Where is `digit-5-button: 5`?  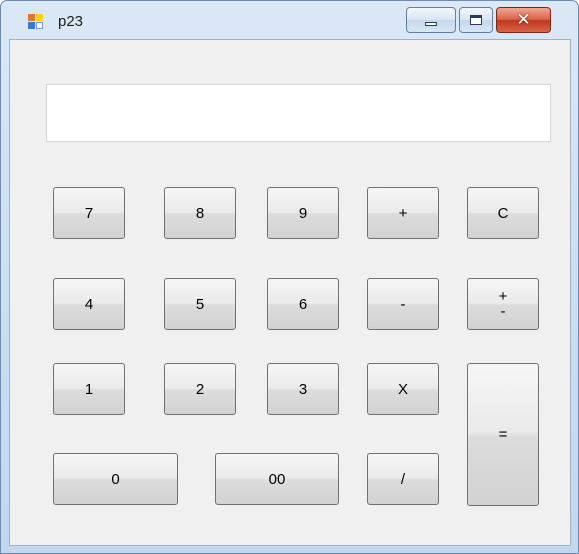
digit-5-button: 5 is located at coordinates (200, 304).